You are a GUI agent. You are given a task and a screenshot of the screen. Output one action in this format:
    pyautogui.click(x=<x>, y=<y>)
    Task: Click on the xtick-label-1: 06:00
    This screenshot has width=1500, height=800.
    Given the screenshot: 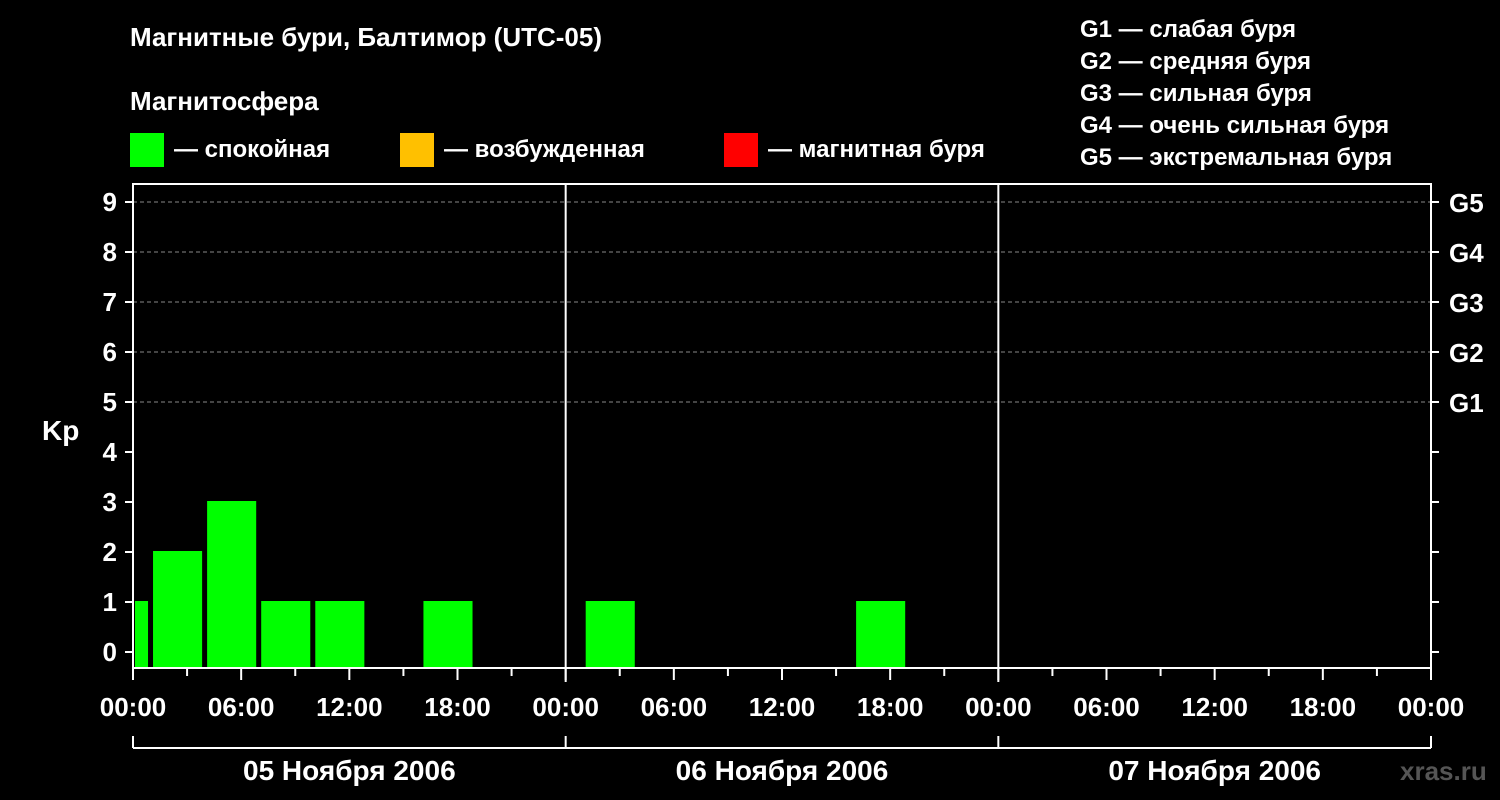 What is the action you would take?
    pyautogui.click(x=241, y=707)
    